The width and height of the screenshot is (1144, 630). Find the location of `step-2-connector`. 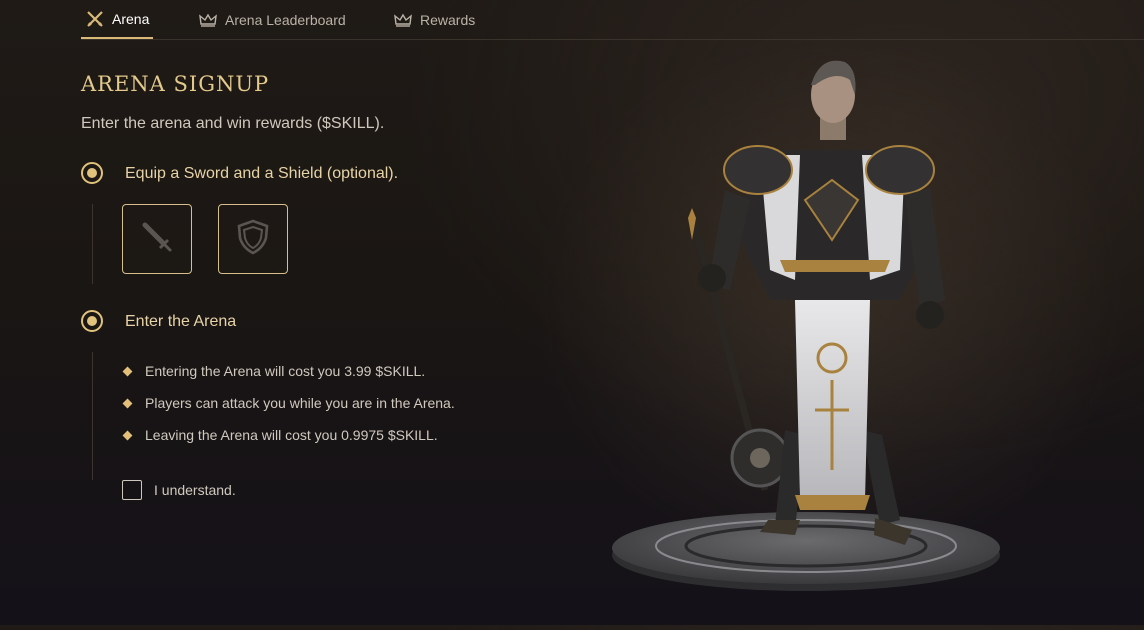

step-2-connector is located at coordinates (92, 416).